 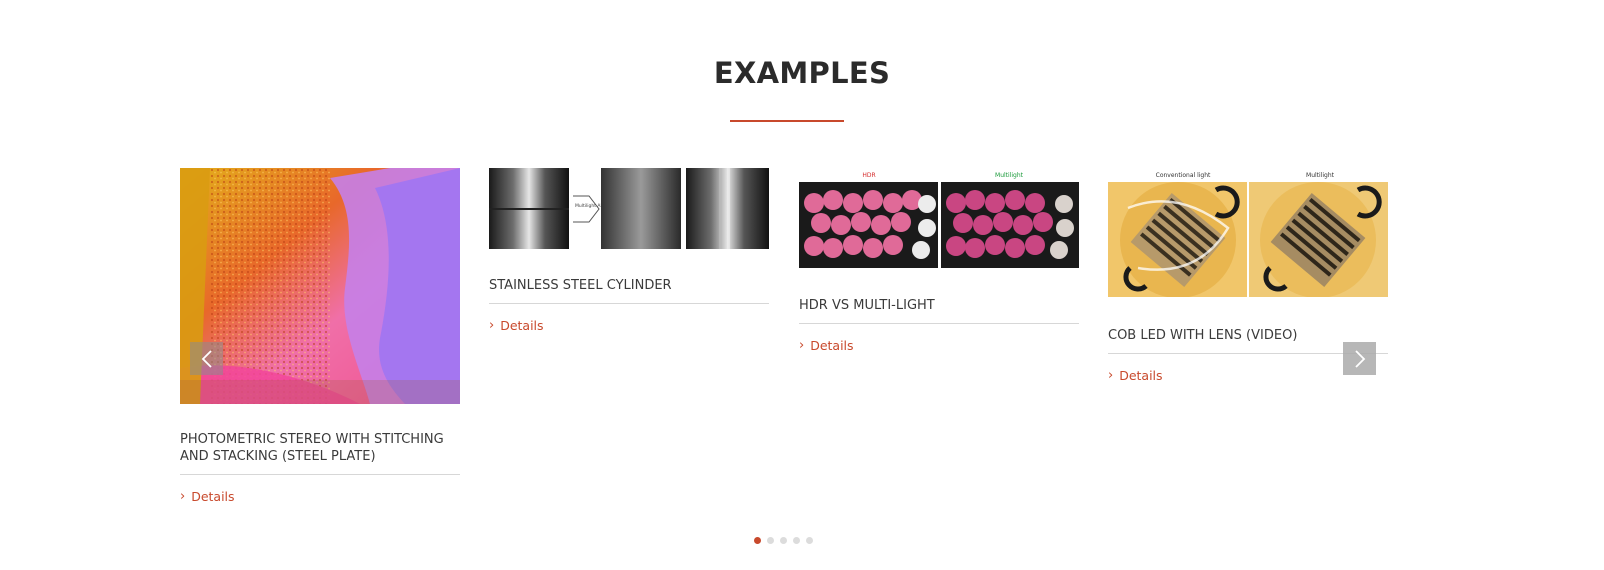 I want to click on card-title: STAINLESS STEEL CYLINDER, so click(x=629, y=290).